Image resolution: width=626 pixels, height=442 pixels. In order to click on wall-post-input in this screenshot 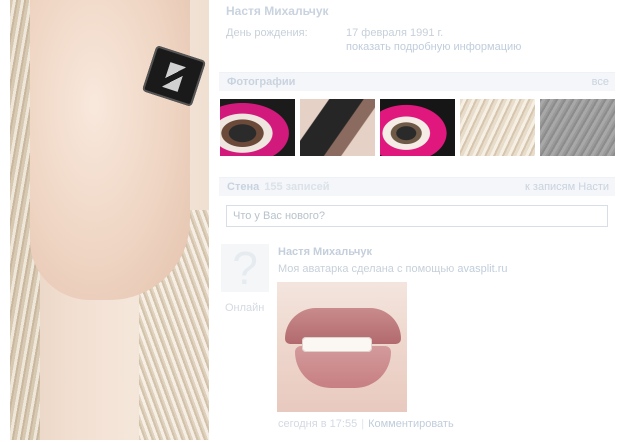, I will do `click(415, 216)`.